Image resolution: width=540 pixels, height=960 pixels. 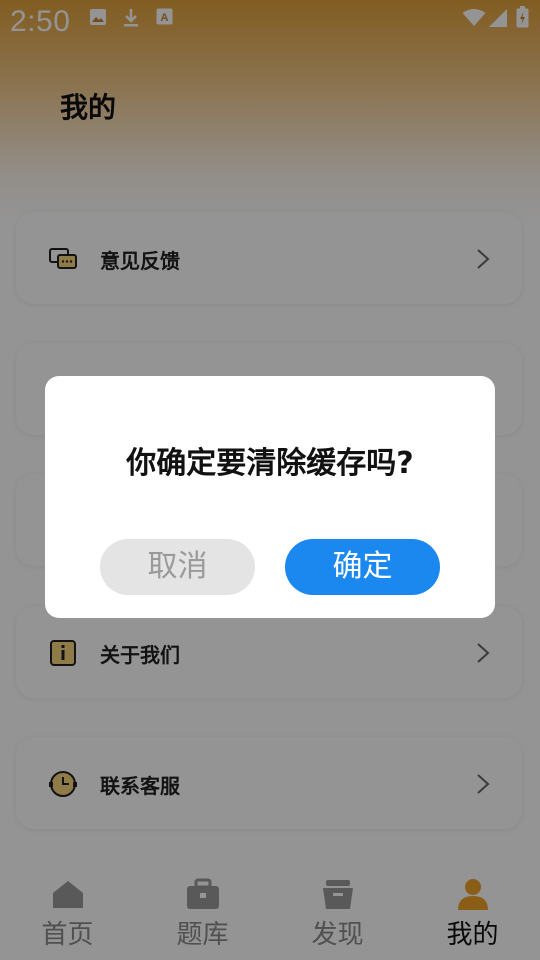 I want to click on confirm-button: 确定, so click(x=362, y=567).